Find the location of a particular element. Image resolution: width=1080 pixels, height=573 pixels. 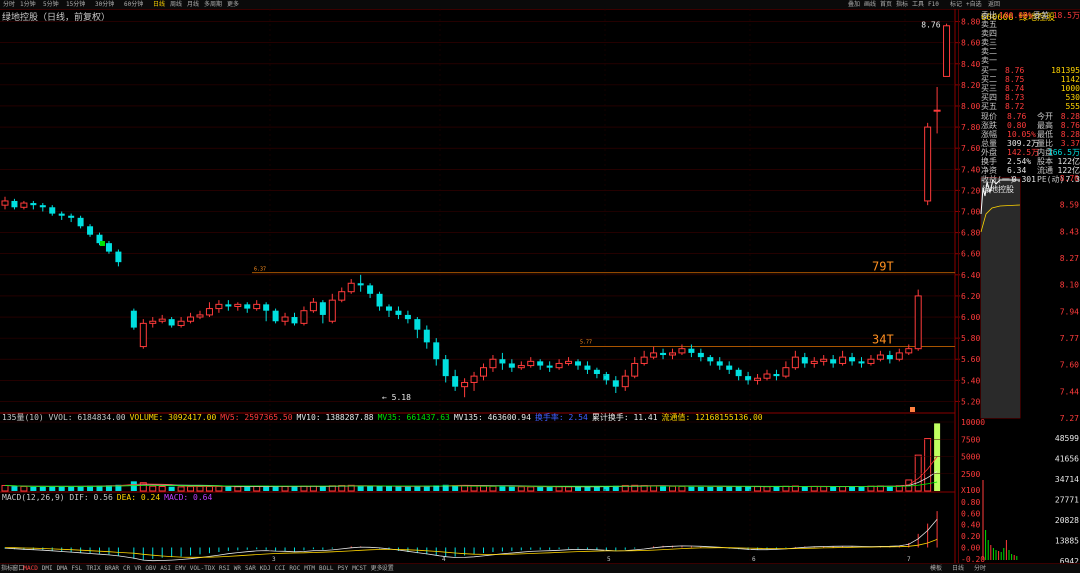

stat-value: 6.34 is located at coordinates (1017, 170).